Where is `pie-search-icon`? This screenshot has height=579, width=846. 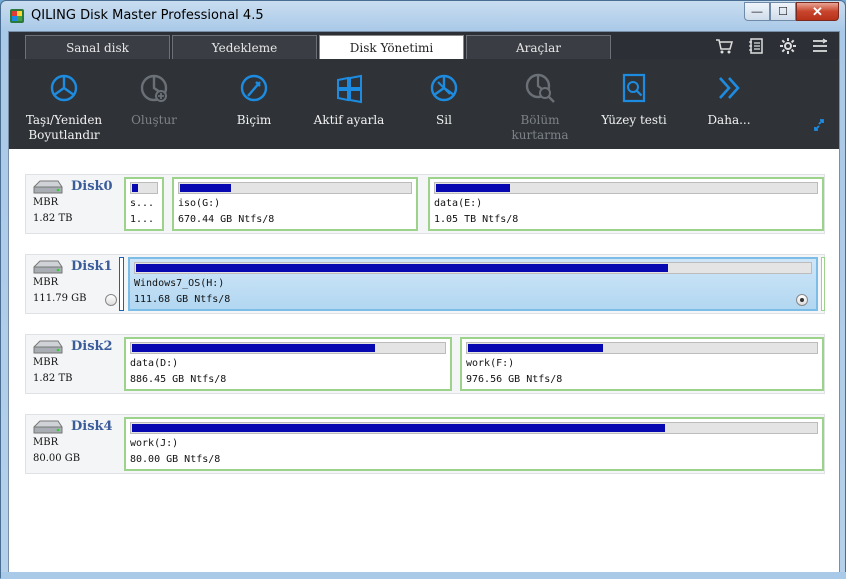 pie-search-icon is located at coordinates (540, 88).